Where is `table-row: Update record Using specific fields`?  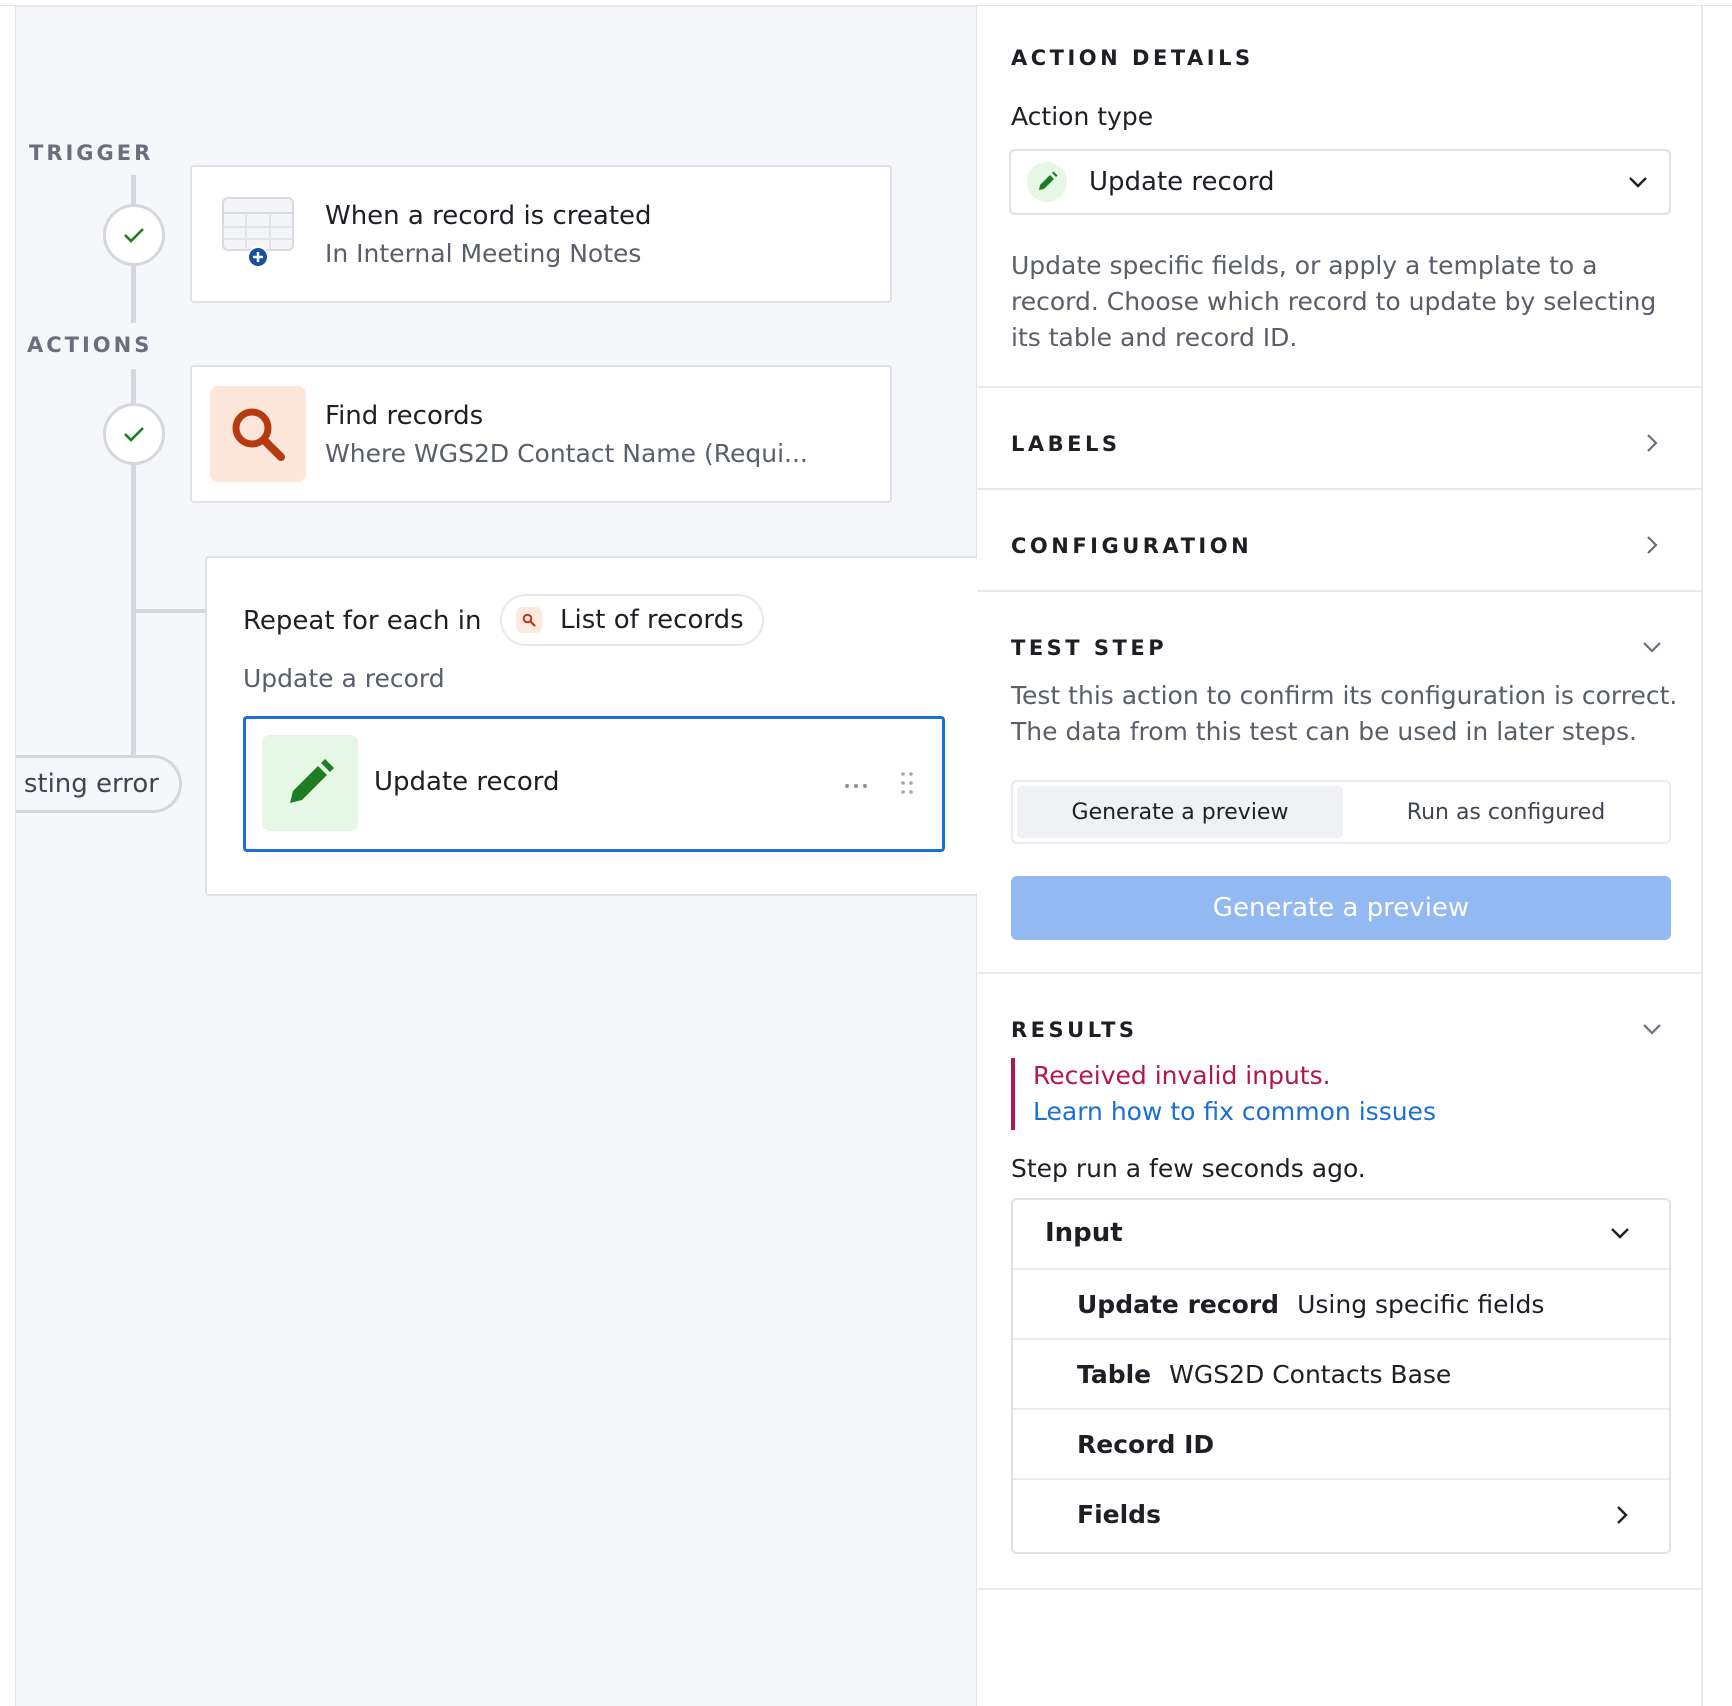 table-row: Update record Using specific fields is located at coordinates (1341, 1303).